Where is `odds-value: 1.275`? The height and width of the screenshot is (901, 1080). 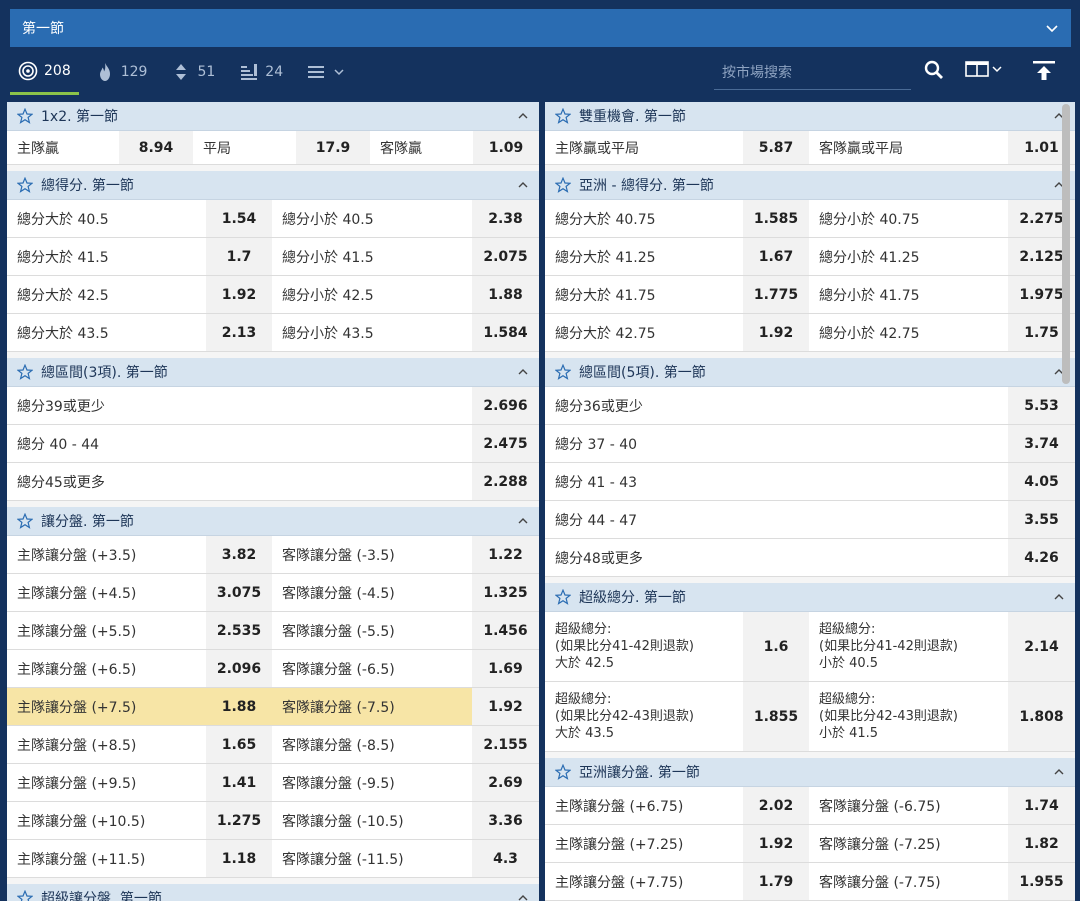 odds-value: 1.275 is located at coordinates (239, 820).